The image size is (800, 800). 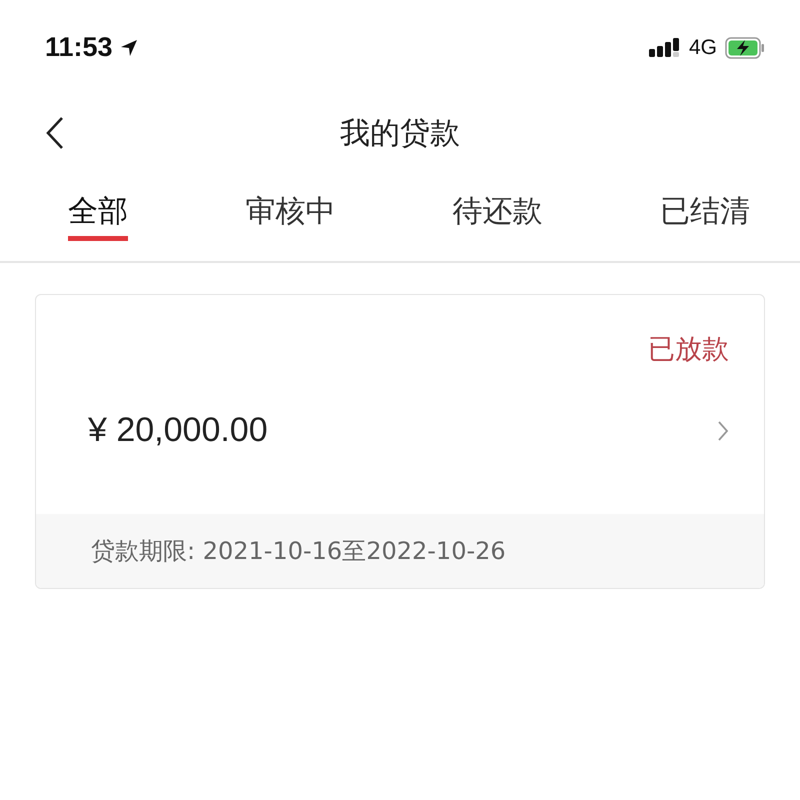 What do you see at coordinates (98, 206) in the screenshot?
I see `tab: 全部` at bounding box center [98, 206].